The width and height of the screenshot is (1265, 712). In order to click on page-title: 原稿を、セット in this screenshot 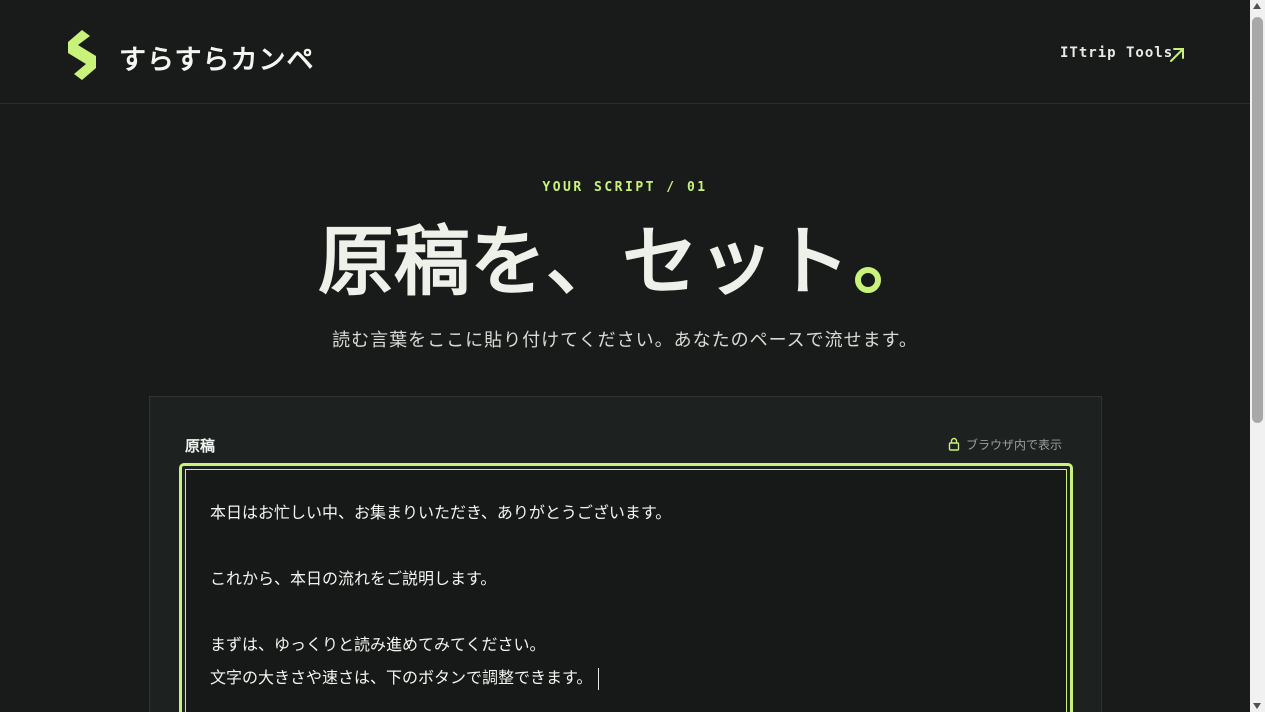, I will do `click(584, 261)`.